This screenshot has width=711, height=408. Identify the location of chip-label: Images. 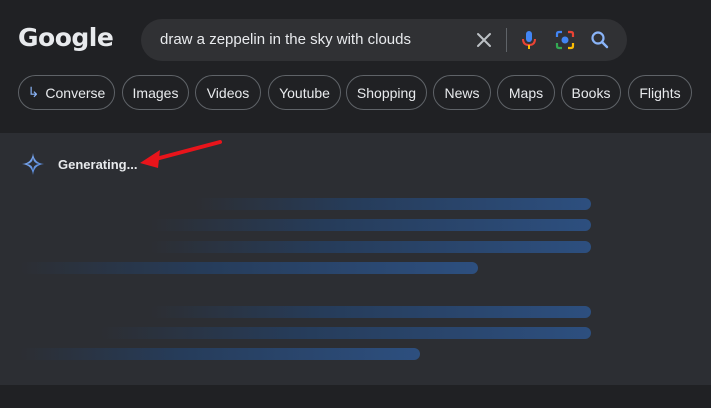
(155, 92).